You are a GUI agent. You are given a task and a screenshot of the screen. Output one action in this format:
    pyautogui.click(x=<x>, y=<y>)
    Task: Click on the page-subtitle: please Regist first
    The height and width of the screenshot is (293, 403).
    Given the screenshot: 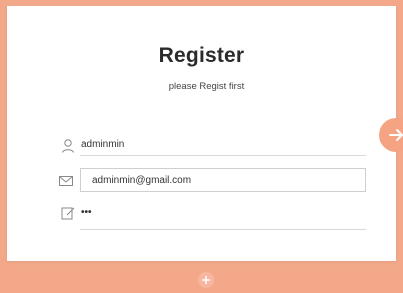 What is the action you would take?
    pyautogui.click(x=206, y=86)
    